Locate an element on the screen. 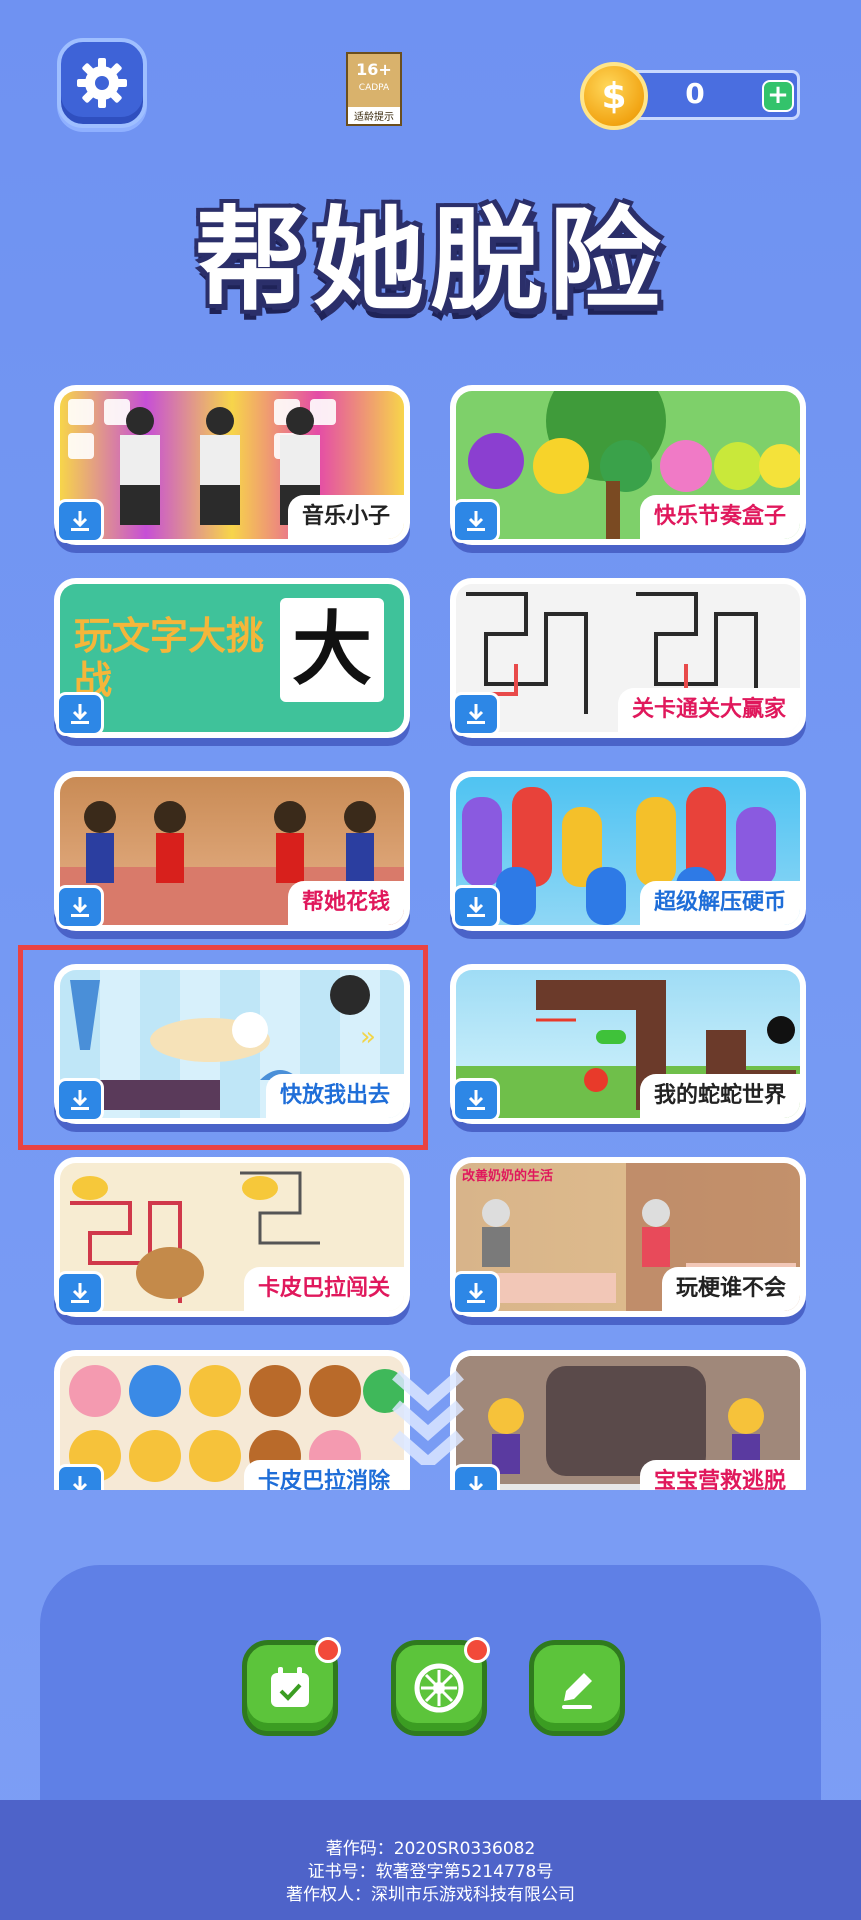 This screenshot has width=861, height=1920. plus-icon: + is located at coordinates (778, 95).